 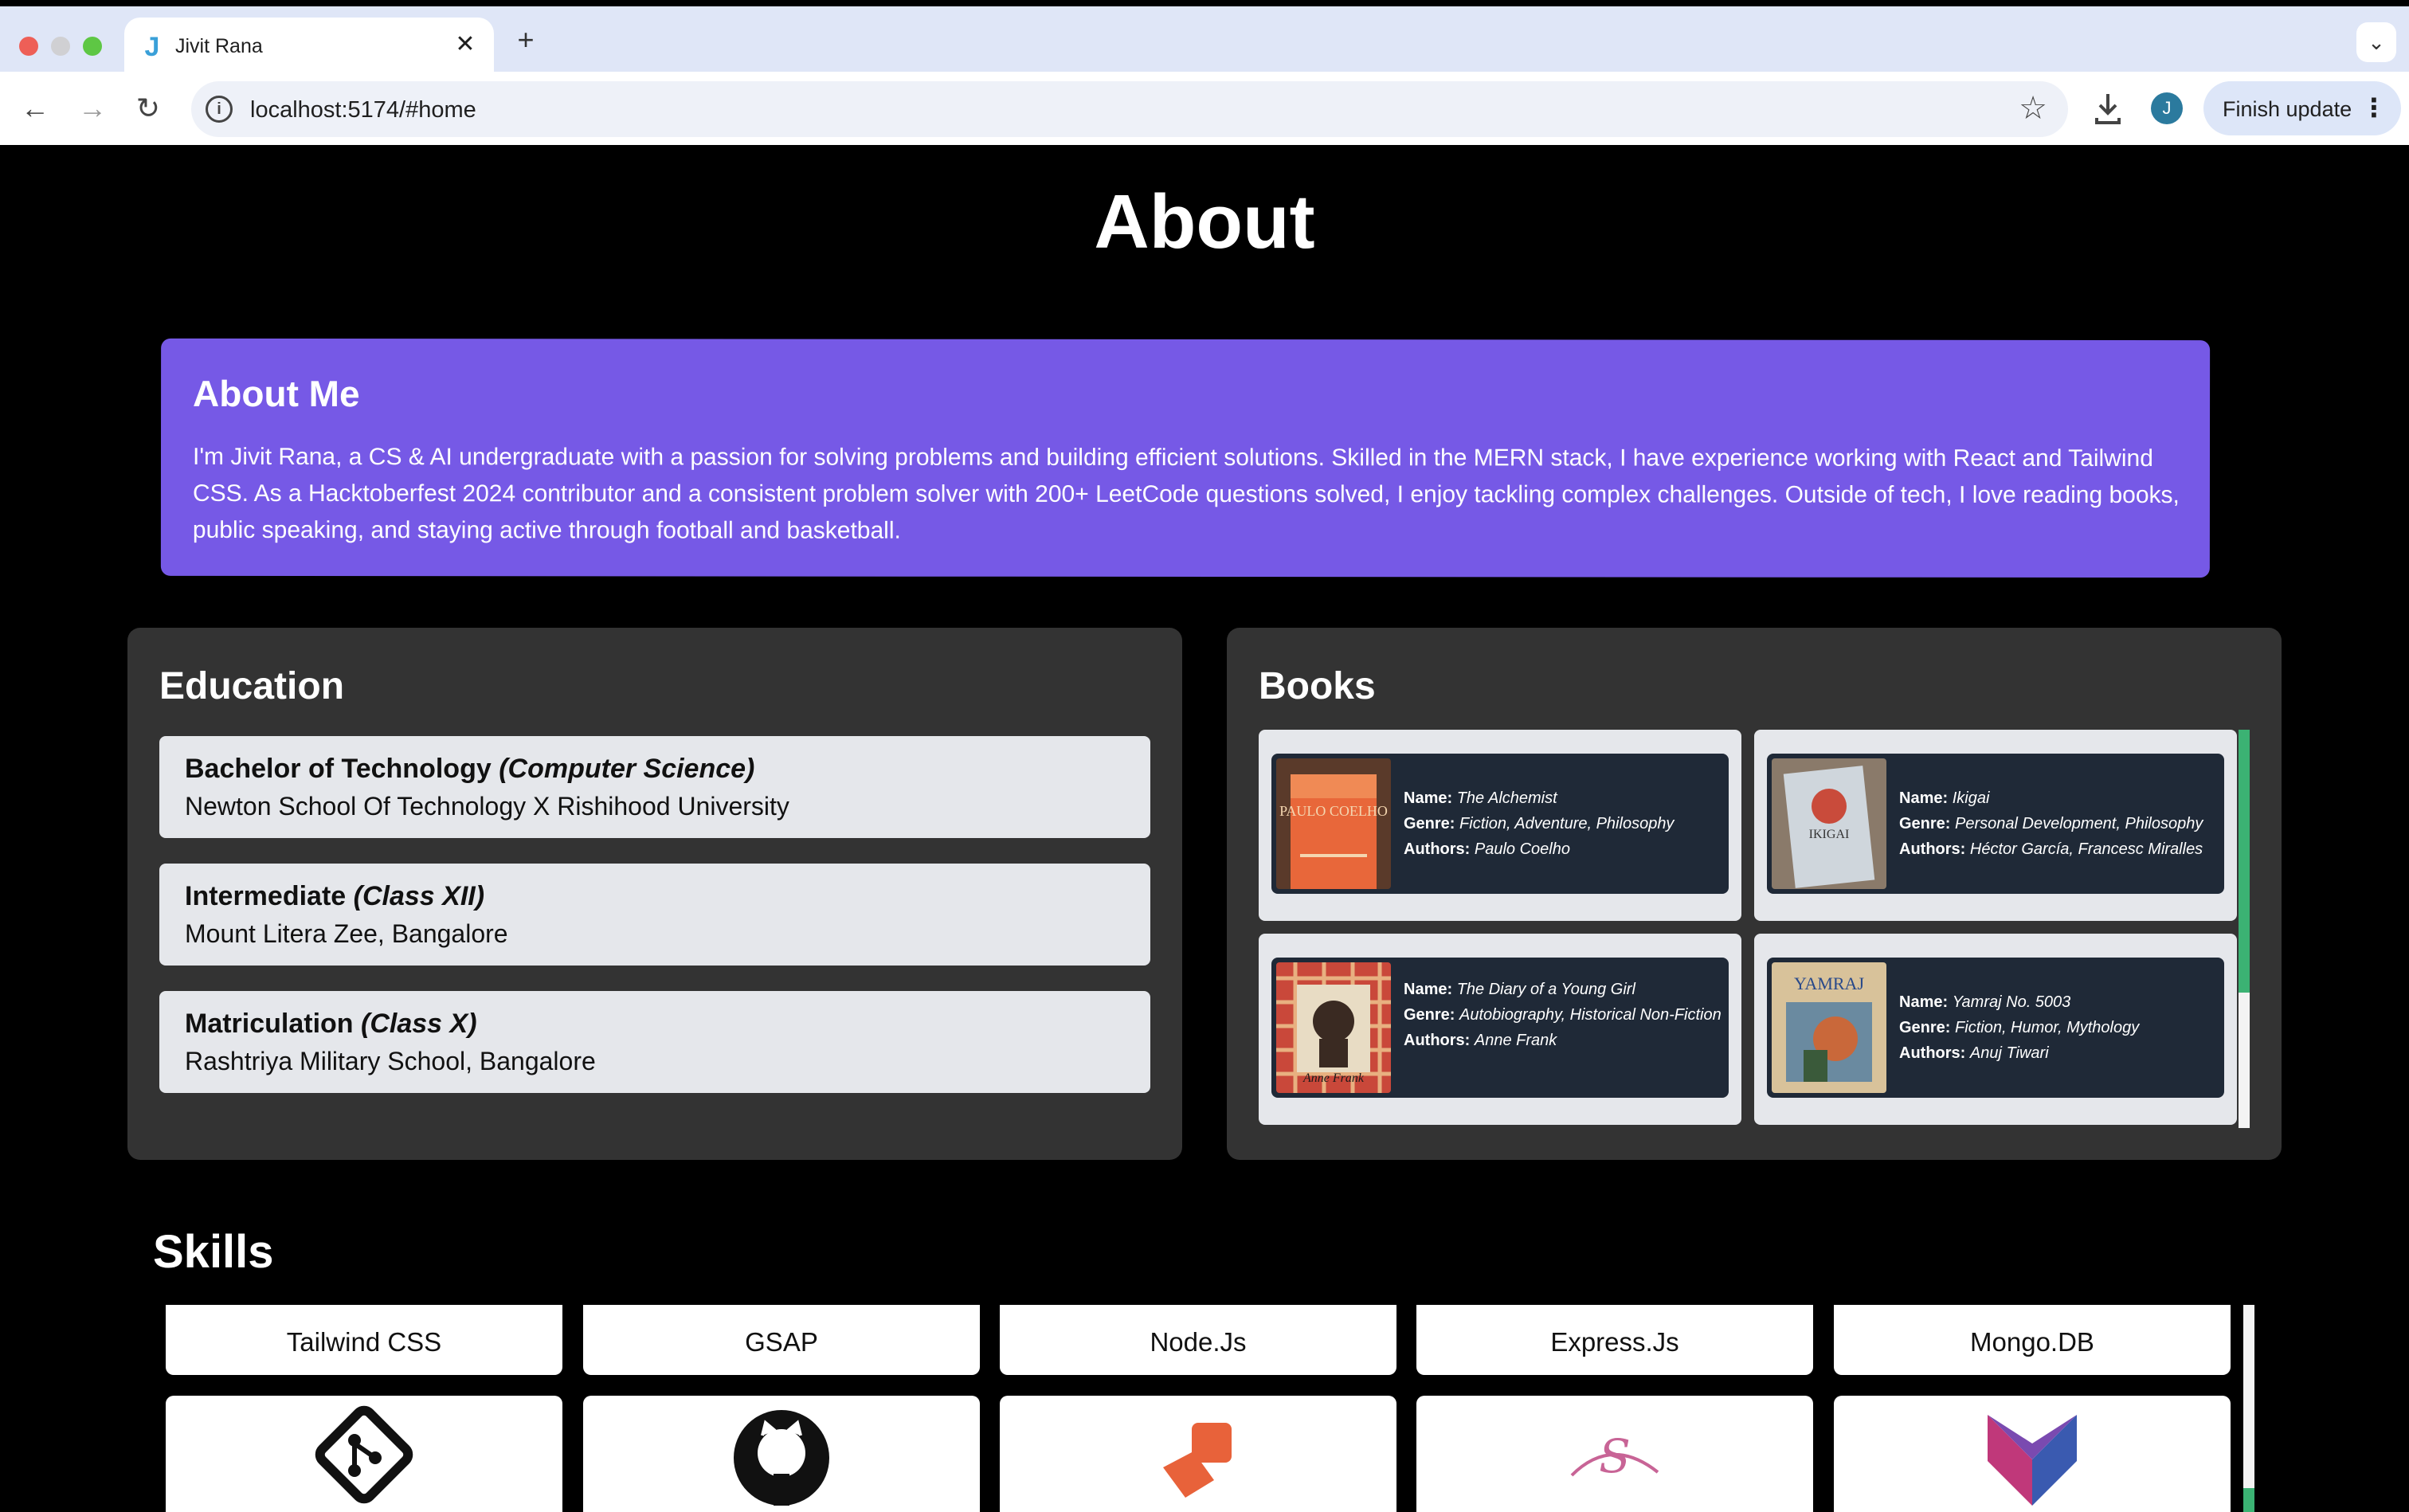 What do you see at coordinates (2047, 1027) in the screenshot?
I see `book-genre: Fiction, Humor, Mythology` at bounding box center [2047, 1027].